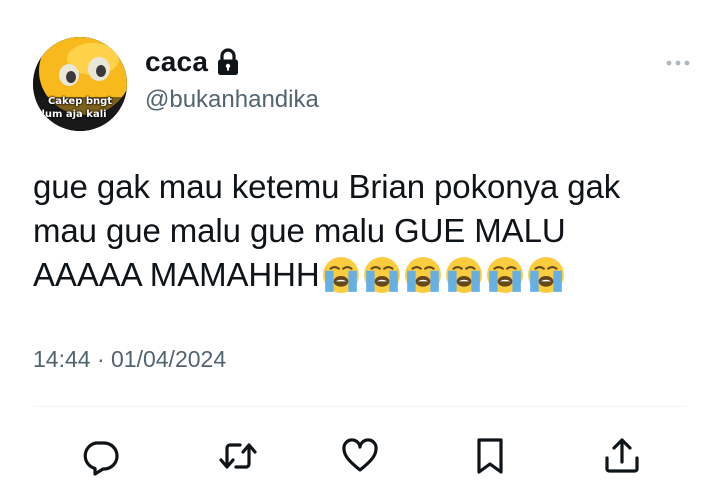 The height and width of the screenshot is (504, 720). I want to click on like-button, so click(360, 456).